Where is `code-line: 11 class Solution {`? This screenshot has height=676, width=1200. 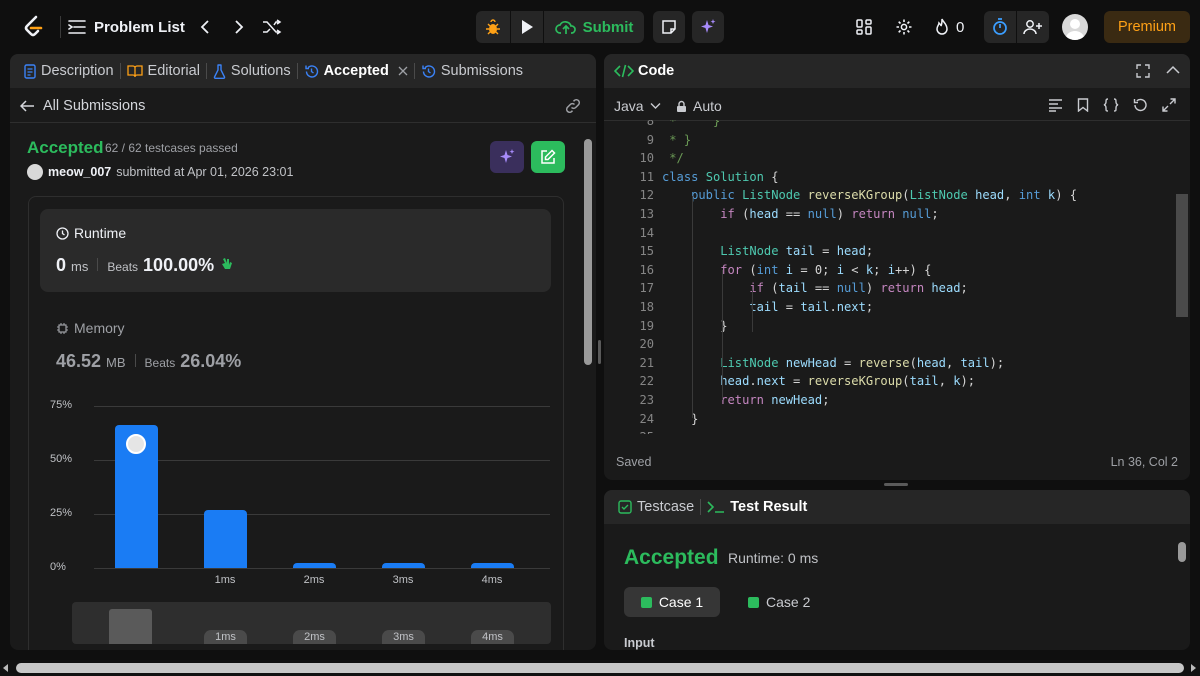 code-line: 11 class Solution { is located at coordinates (894, 177).